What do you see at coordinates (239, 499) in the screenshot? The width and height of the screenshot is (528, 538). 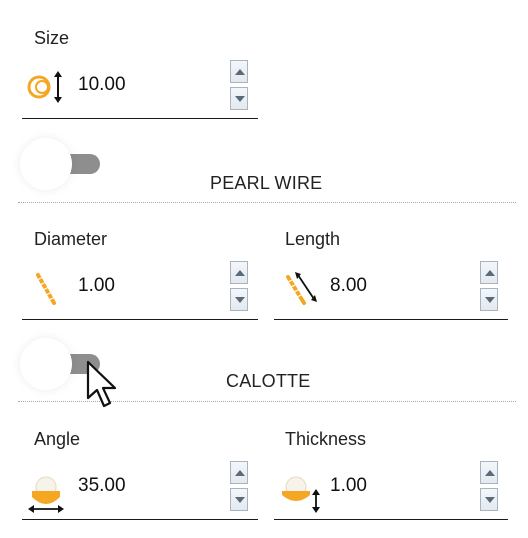 I see `angle-decrement-button` at bounding box center [239, 499].